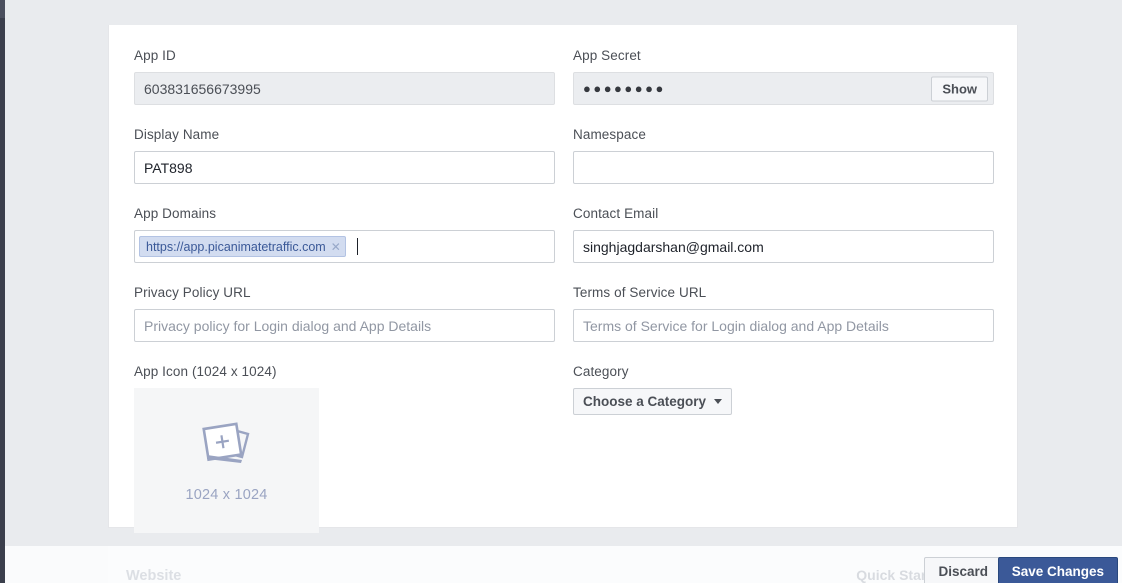  I want to click on bottom-action-bar: Website Quick Start Discard Save Changes, so click(563, 564).